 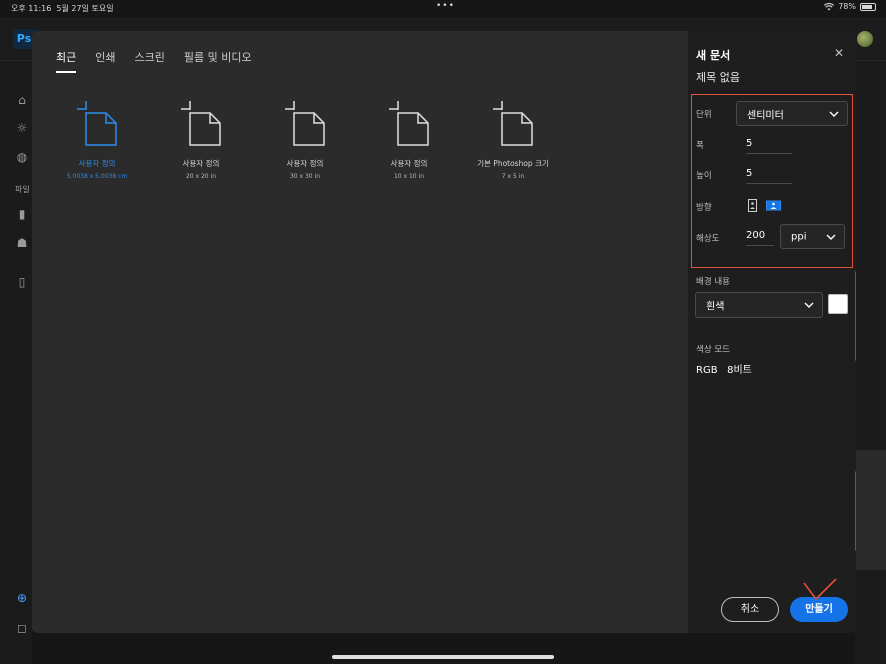 I want to click on add-icon: ⊕, so click(x=22, y=598).